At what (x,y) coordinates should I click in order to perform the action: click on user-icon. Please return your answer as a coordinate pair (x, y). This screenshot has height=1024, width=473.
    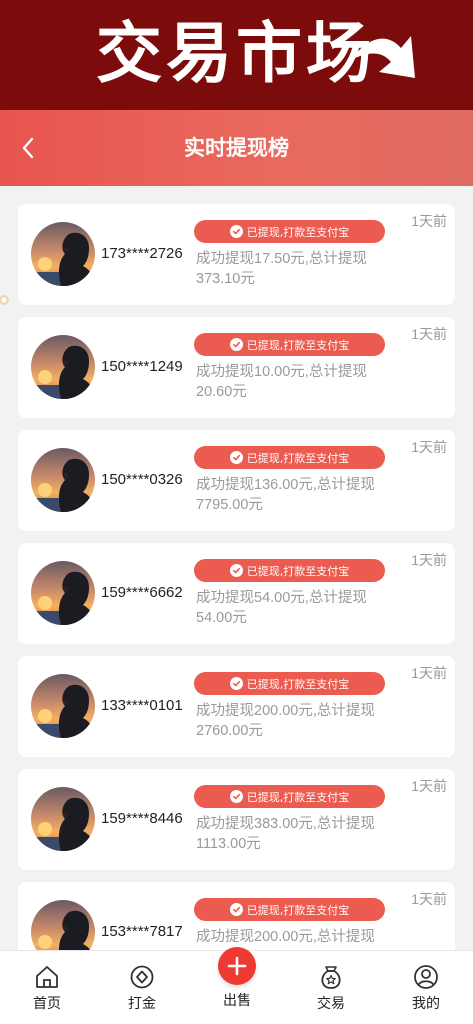
    Looking at the image, I should click on (426, 977).